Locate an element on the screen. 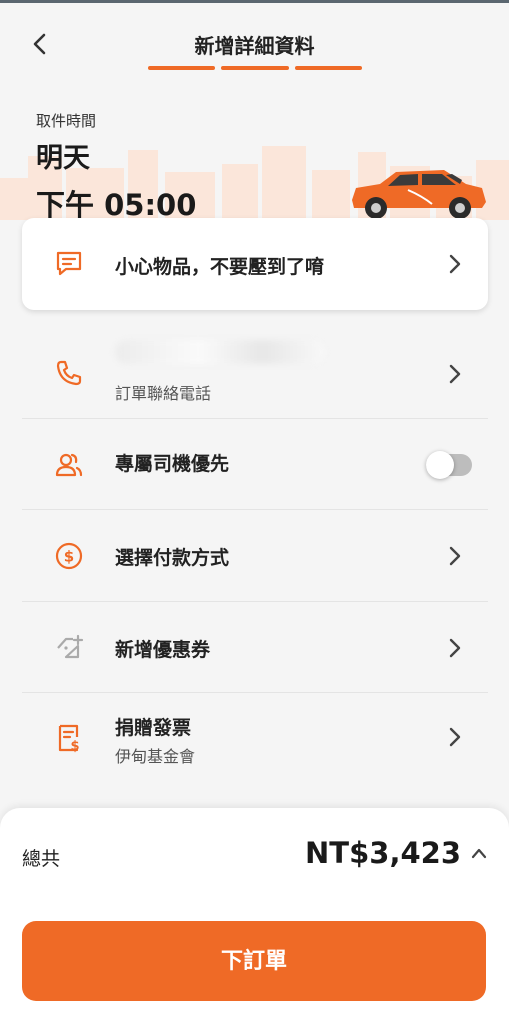  pickup-day: 明天 is located at coordinates (63, 158).